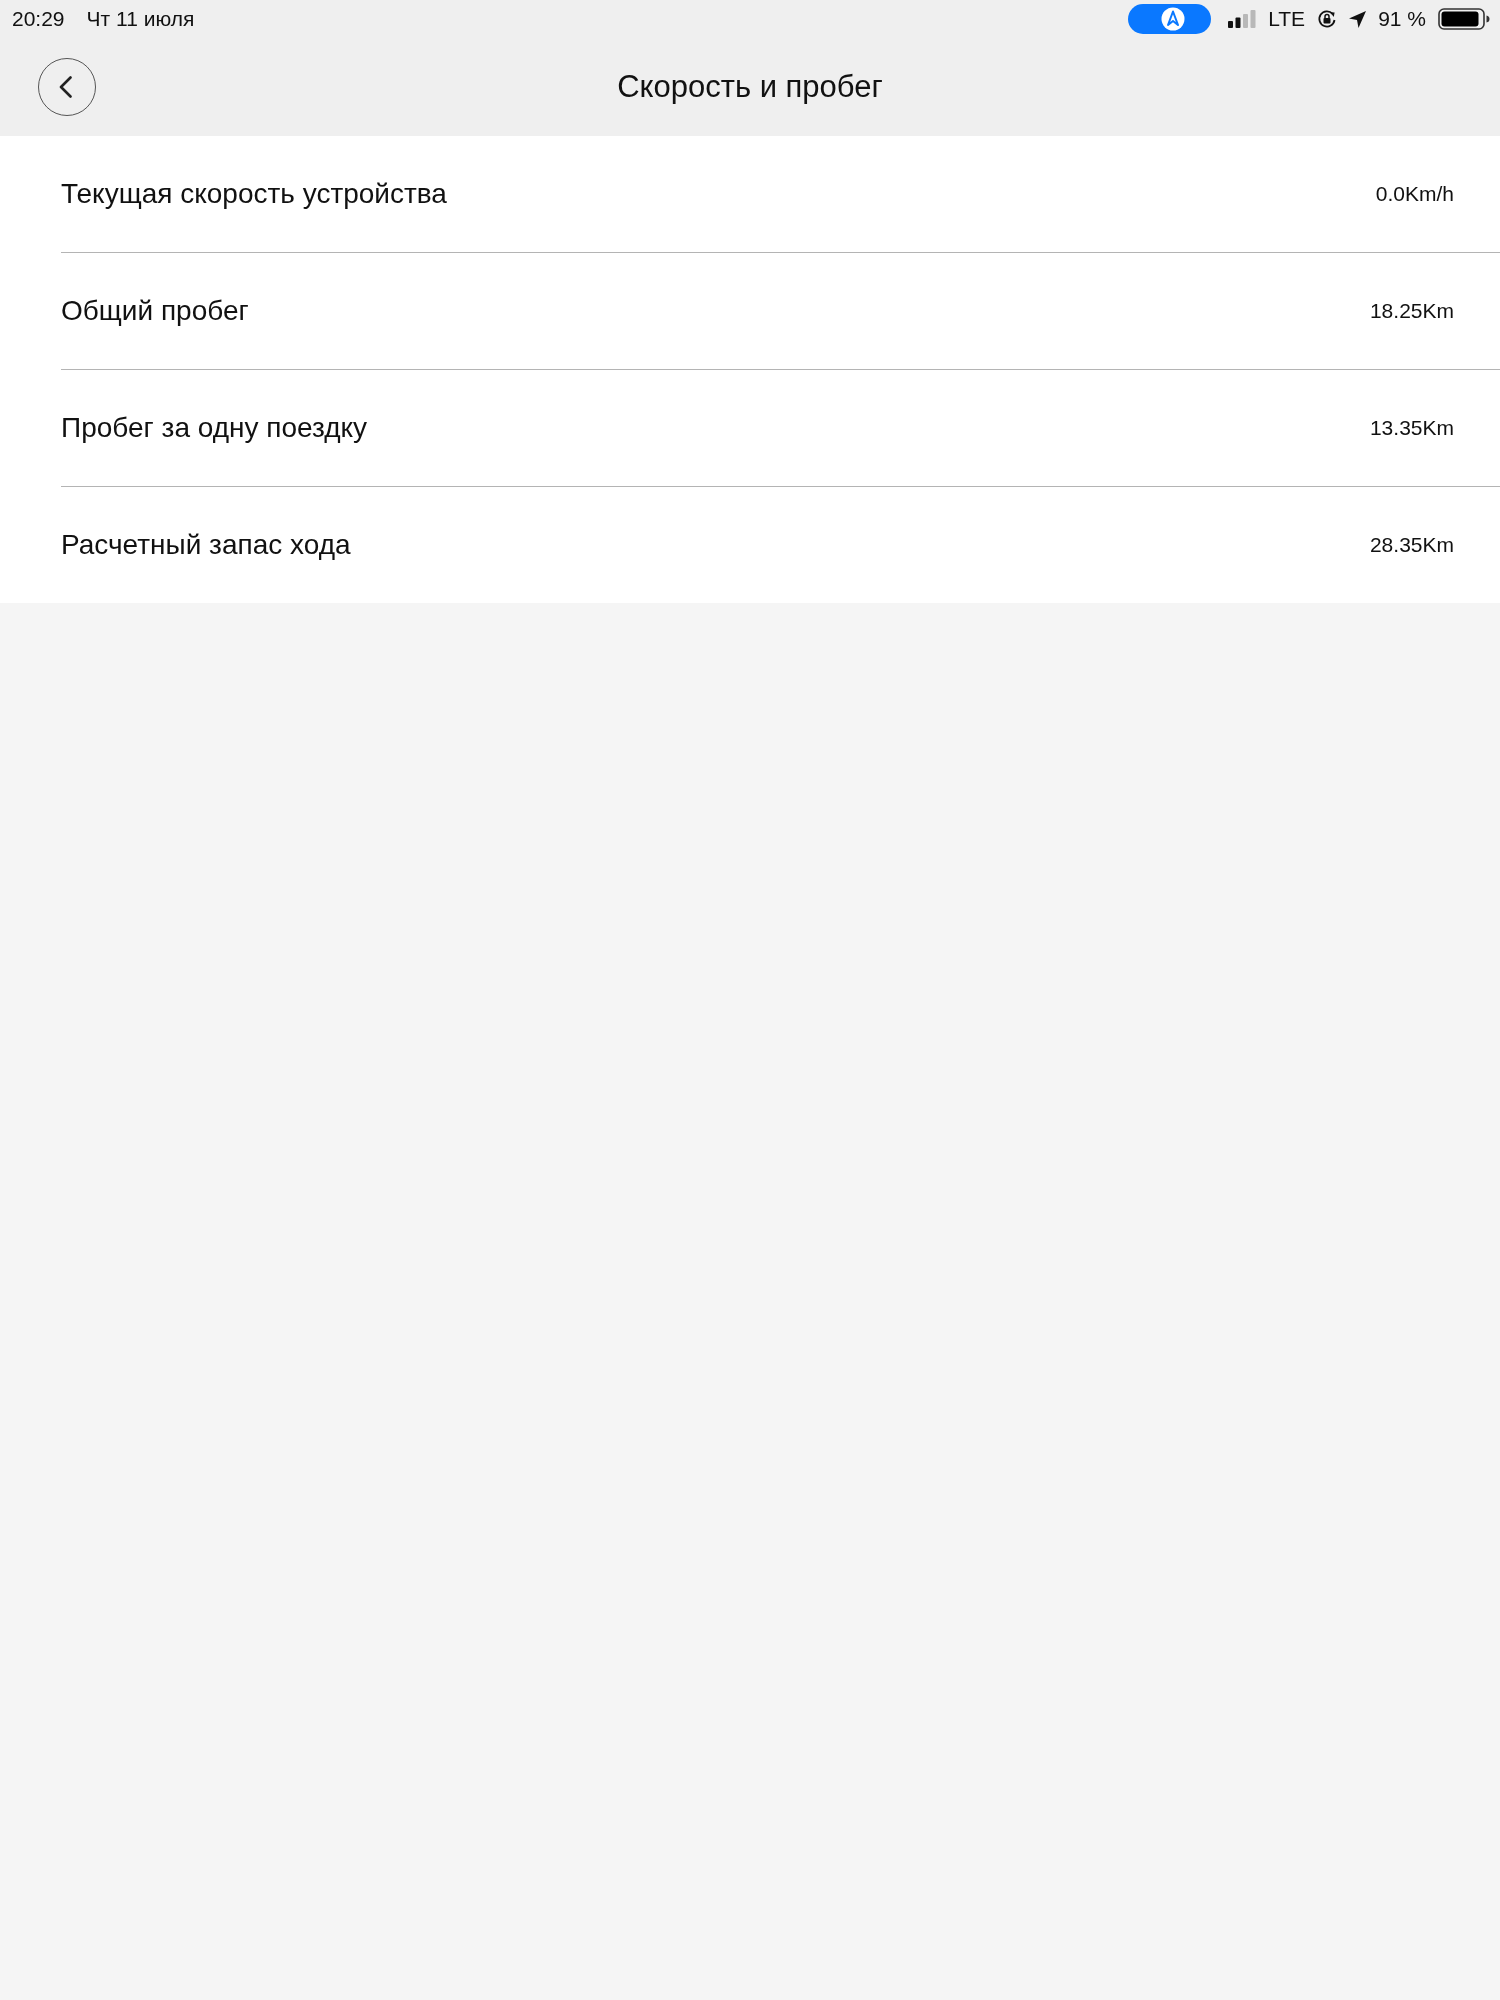 The width and height of the screenshot is (1500, 2000). What do you see at coordinates (140, 19) in the screenshot?
I see `status-date: Чт 11 июля` at bounding box center [140, 19].